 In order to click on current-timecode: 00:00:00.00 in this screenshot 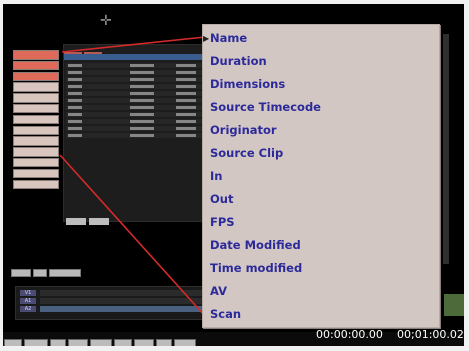, I will do `click(349, 334)`.